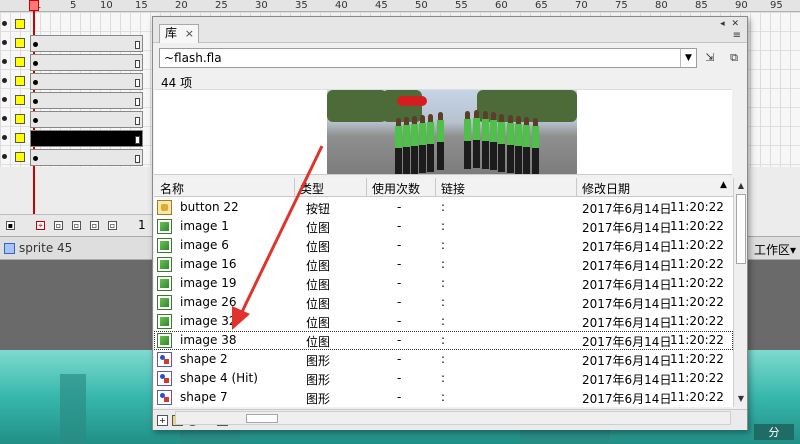 The height and width of the screenshot is (444, 800). What do you see at coordinates (428, 58) in the screenshot?
I see `document-select: ~flash.fla ▼` at bounding box center [428, 58].